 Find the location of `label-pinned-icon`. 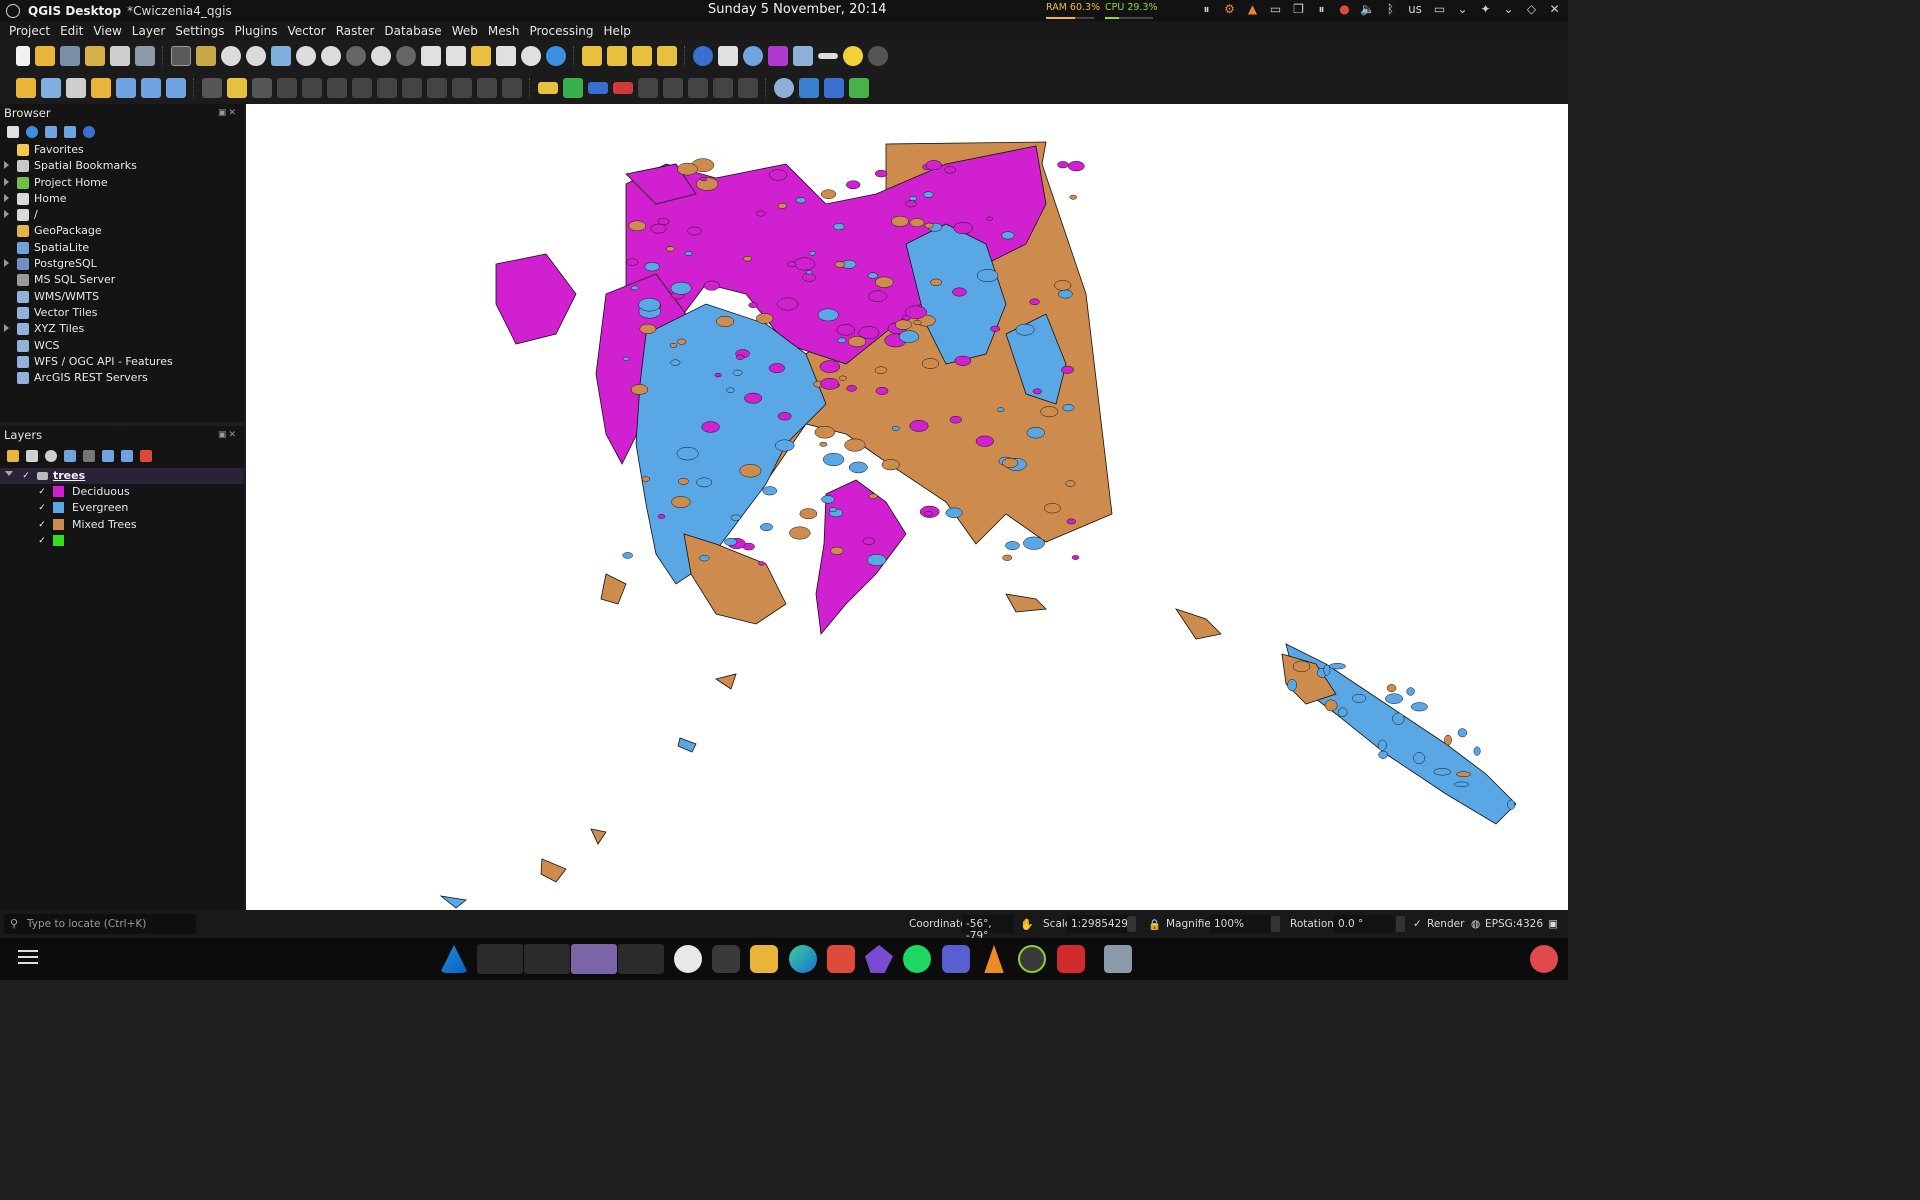

label-pinned-icon is located at coordinates (623, 88).